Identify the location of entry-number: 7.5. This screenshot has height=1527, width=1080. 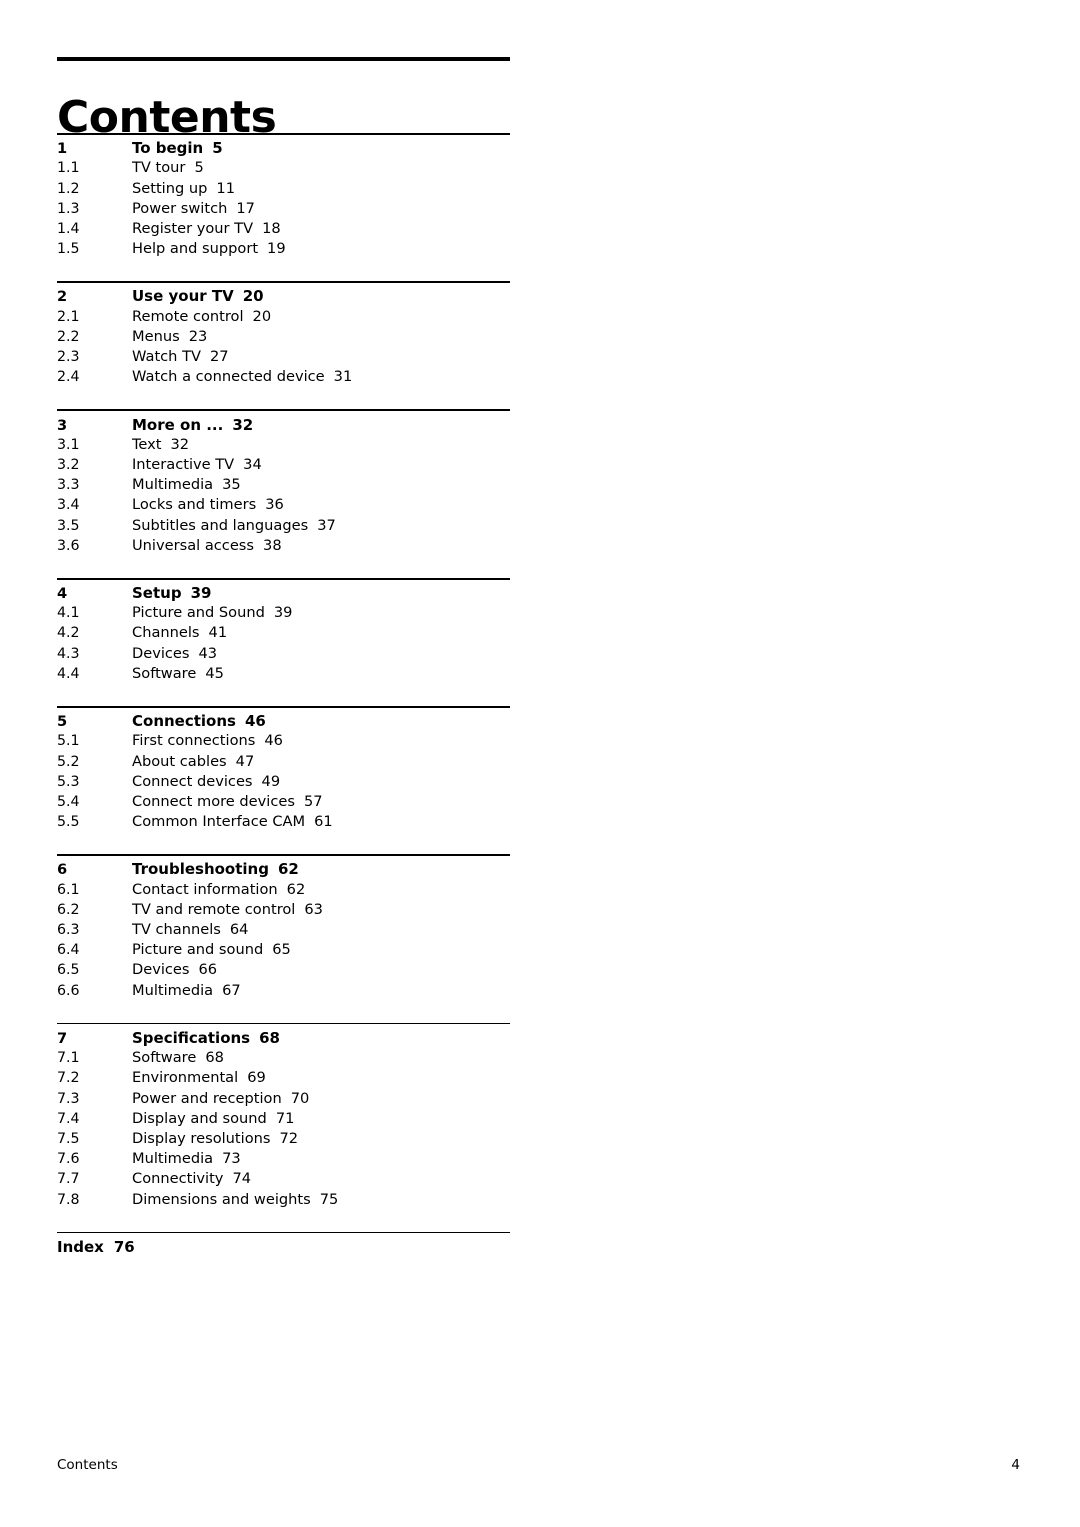
(68, 1138).